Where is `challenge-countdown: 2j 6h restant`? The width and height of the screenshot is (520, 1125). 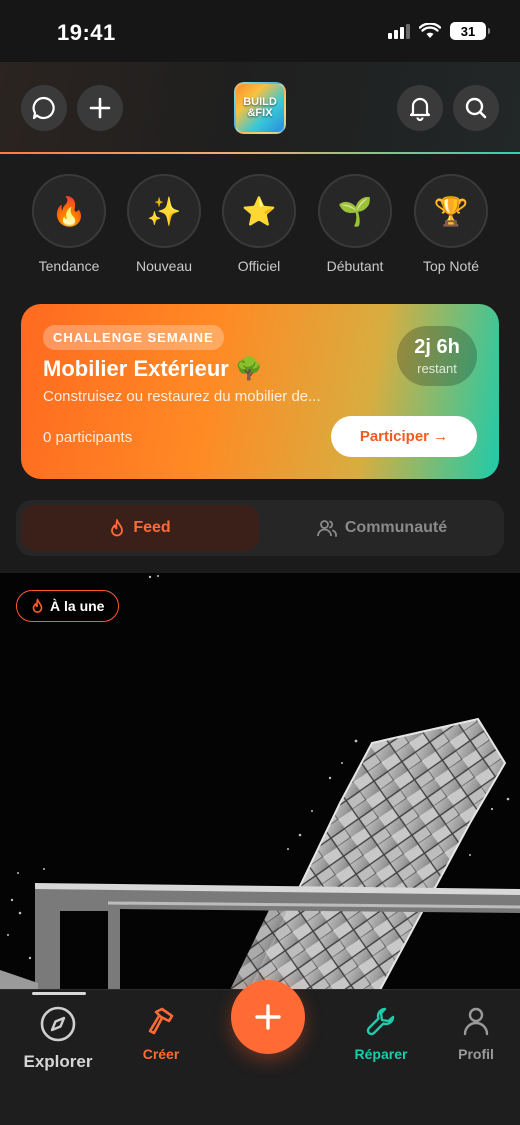
challenge-countdown: 2j 6h restant is located at coordinates (437, 356).